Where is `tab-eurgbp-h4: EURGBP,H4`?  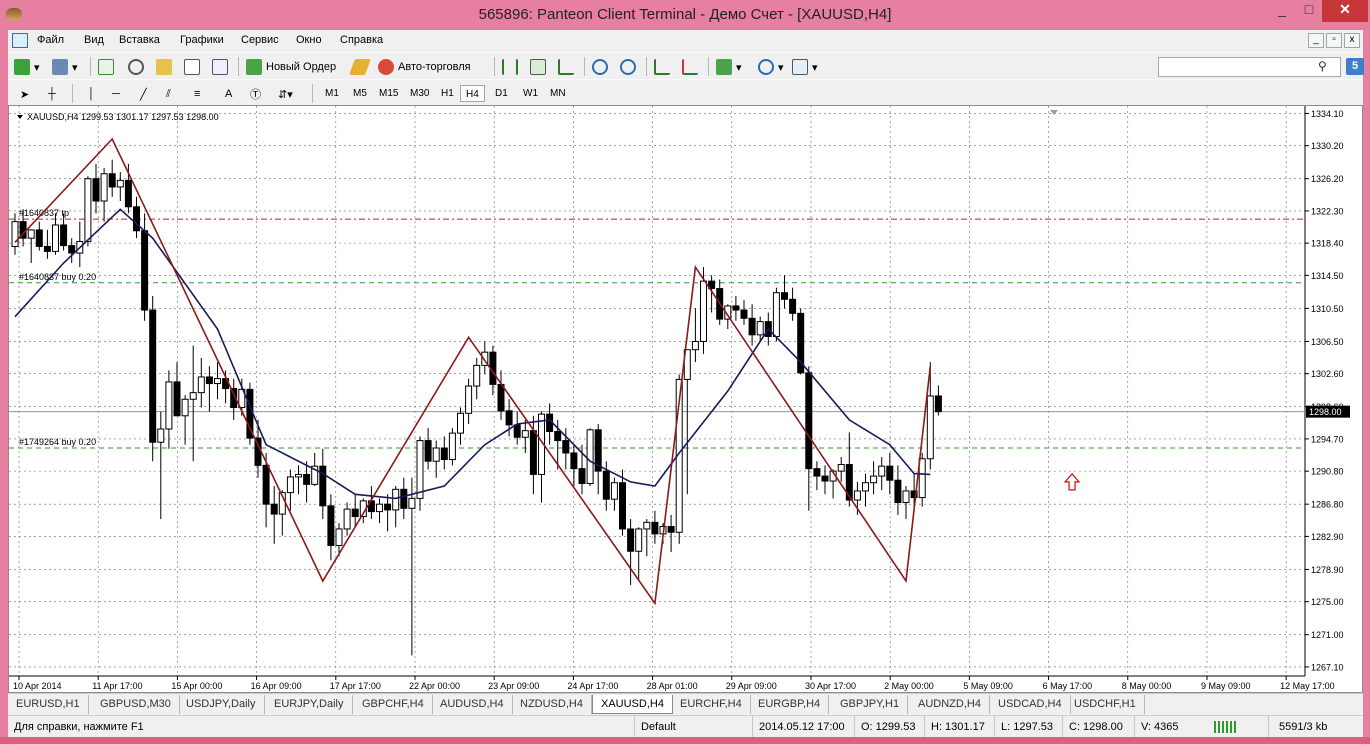
tab-eurgbp-h4: EURGBP,H4 is located at coordinates (790, 704).